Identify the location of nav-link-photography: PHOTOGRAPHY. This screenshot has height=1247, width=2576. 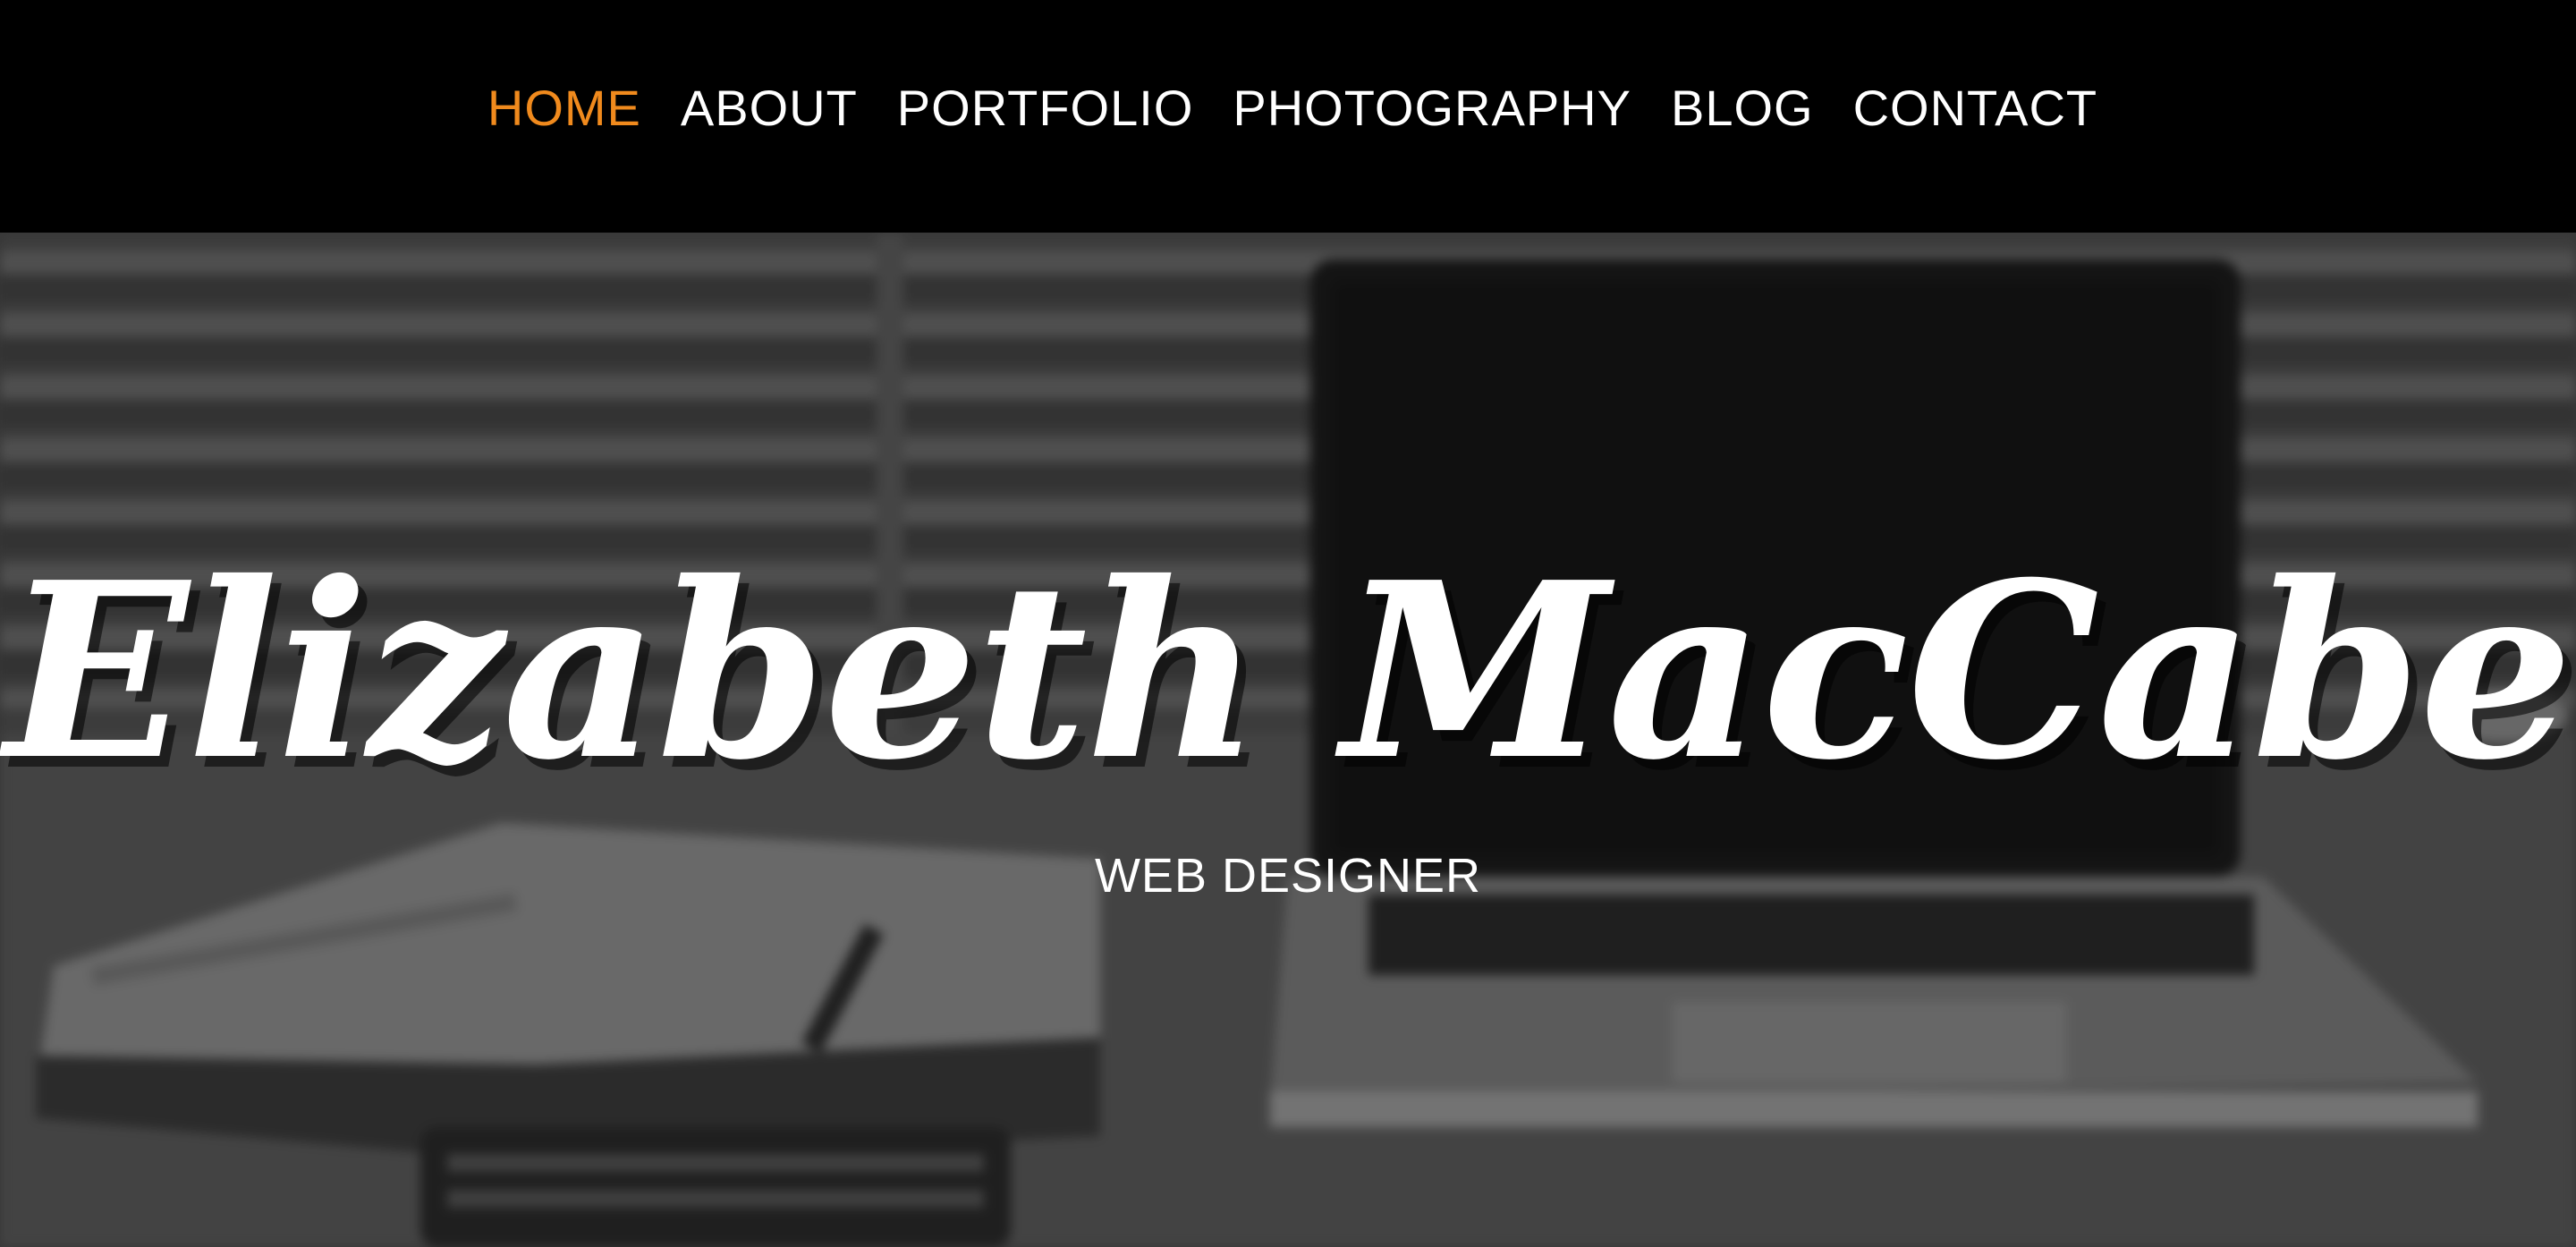
(1432, 108).